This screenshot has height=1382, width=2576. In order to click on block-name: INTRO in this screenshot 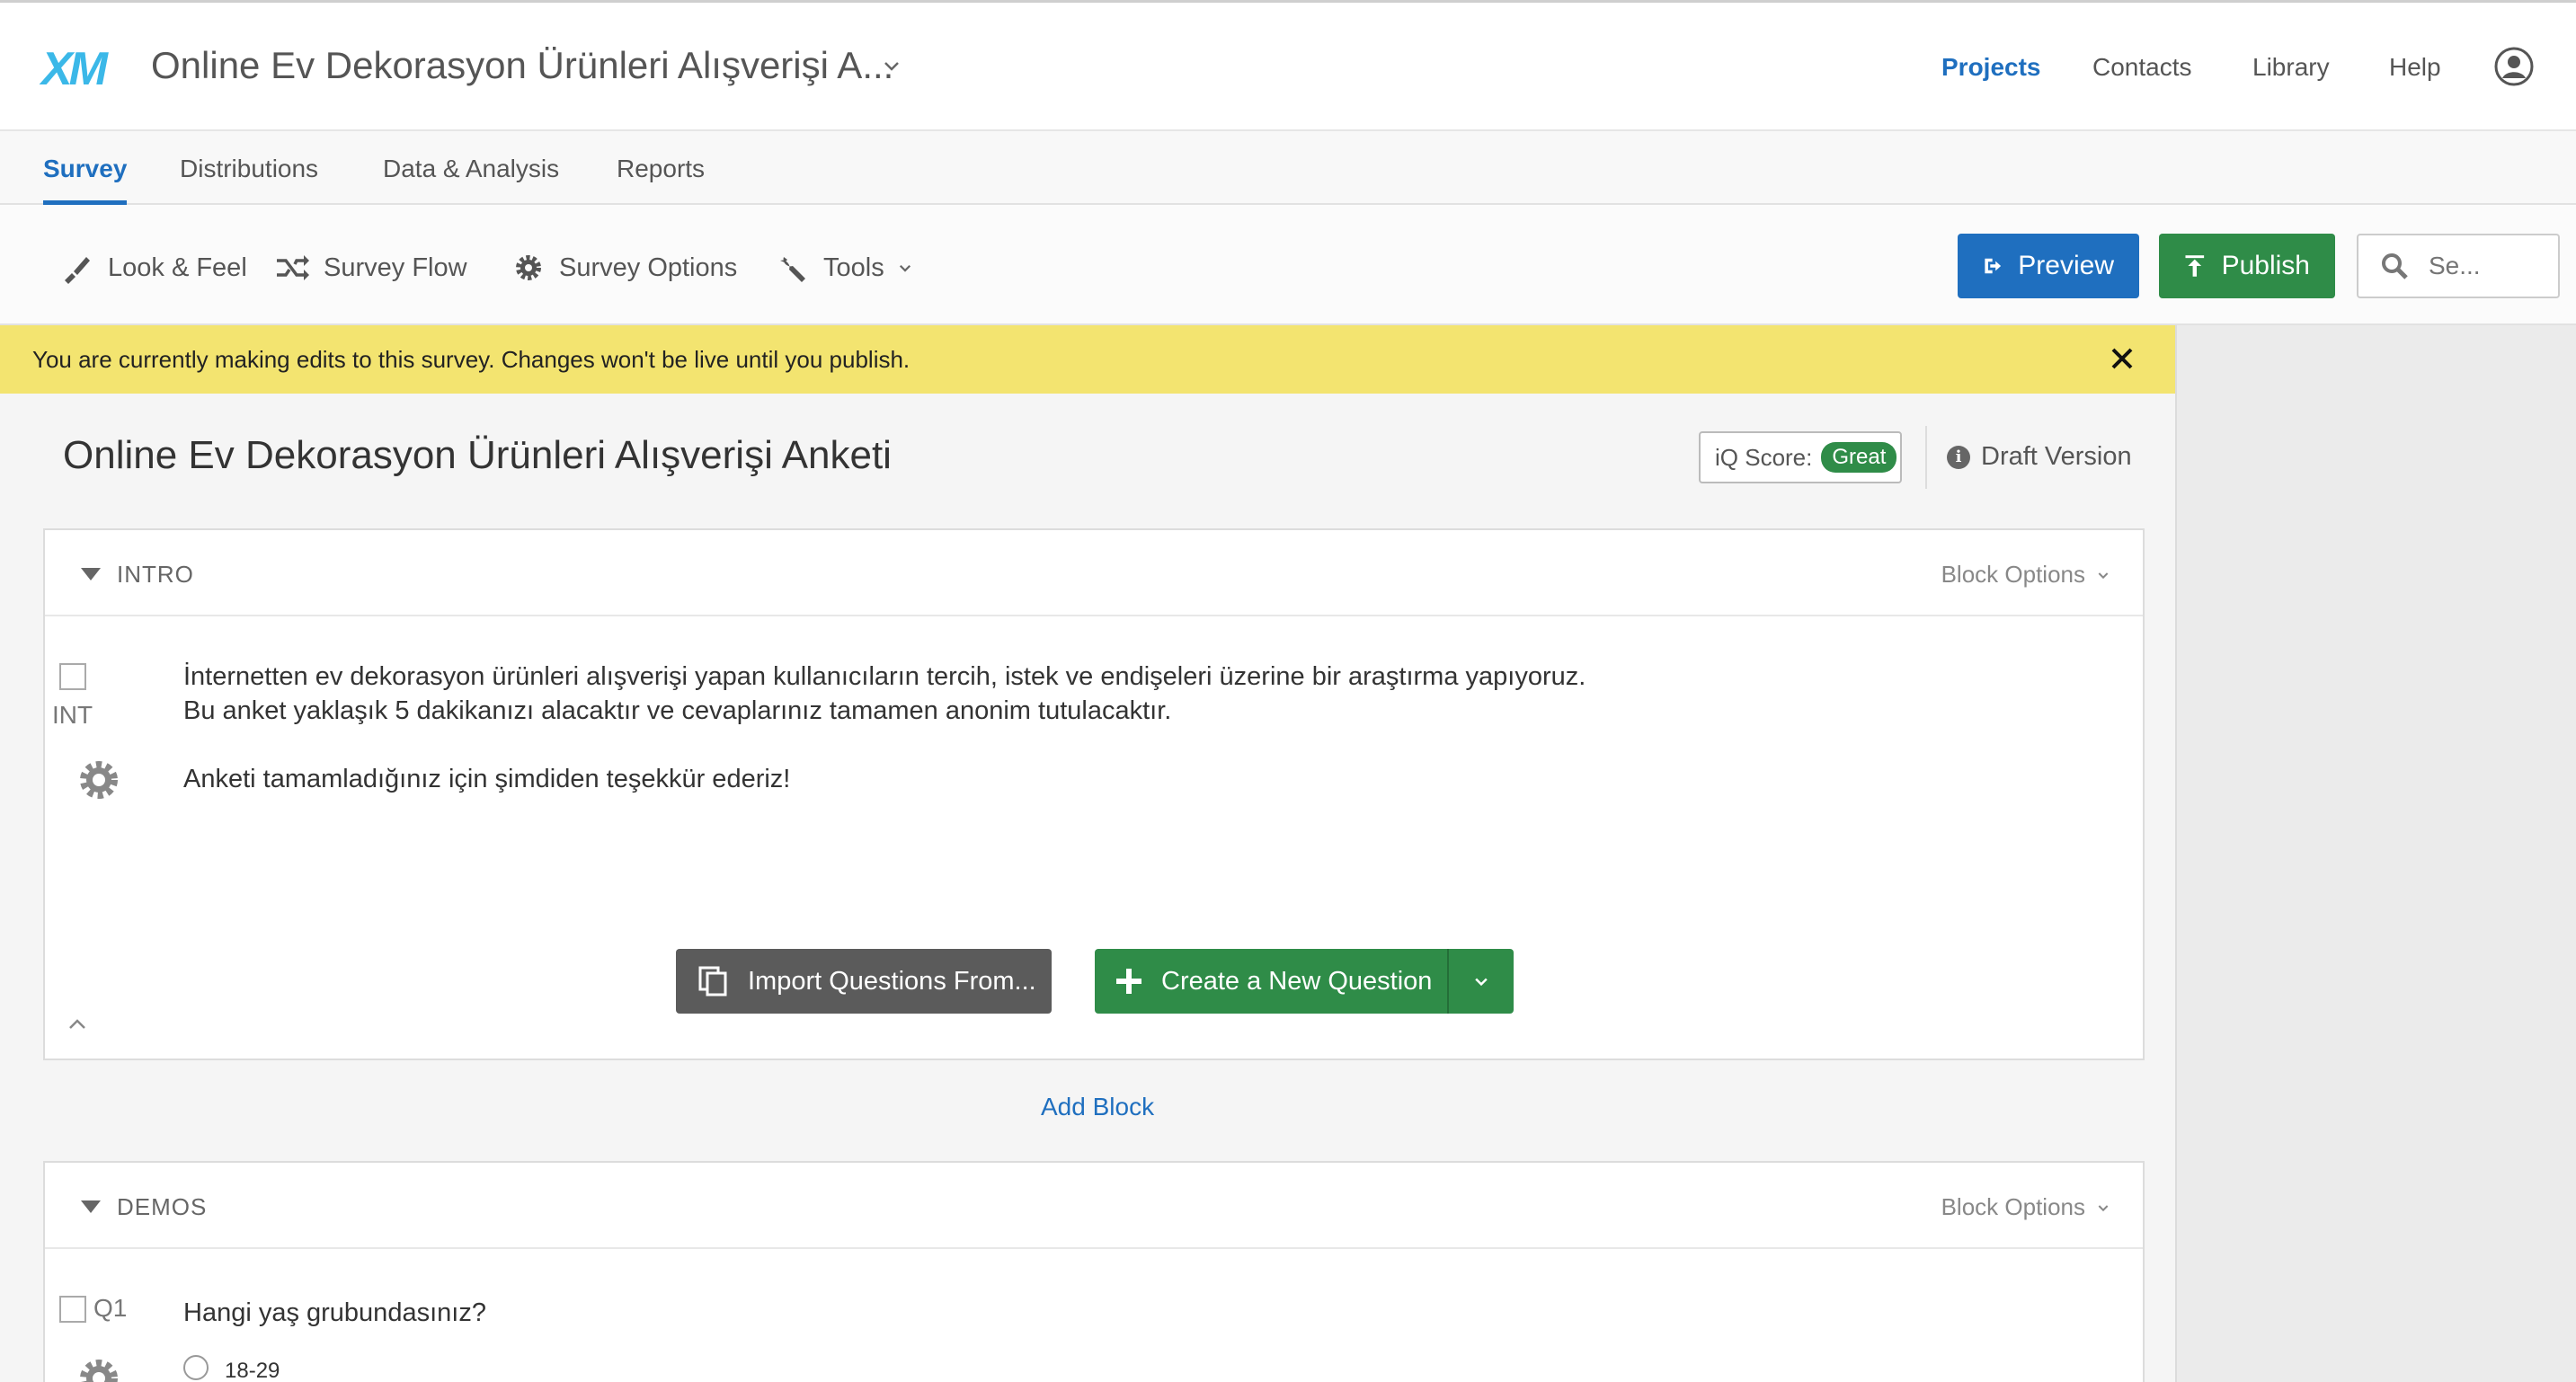, I will do `click(155, 575)`.